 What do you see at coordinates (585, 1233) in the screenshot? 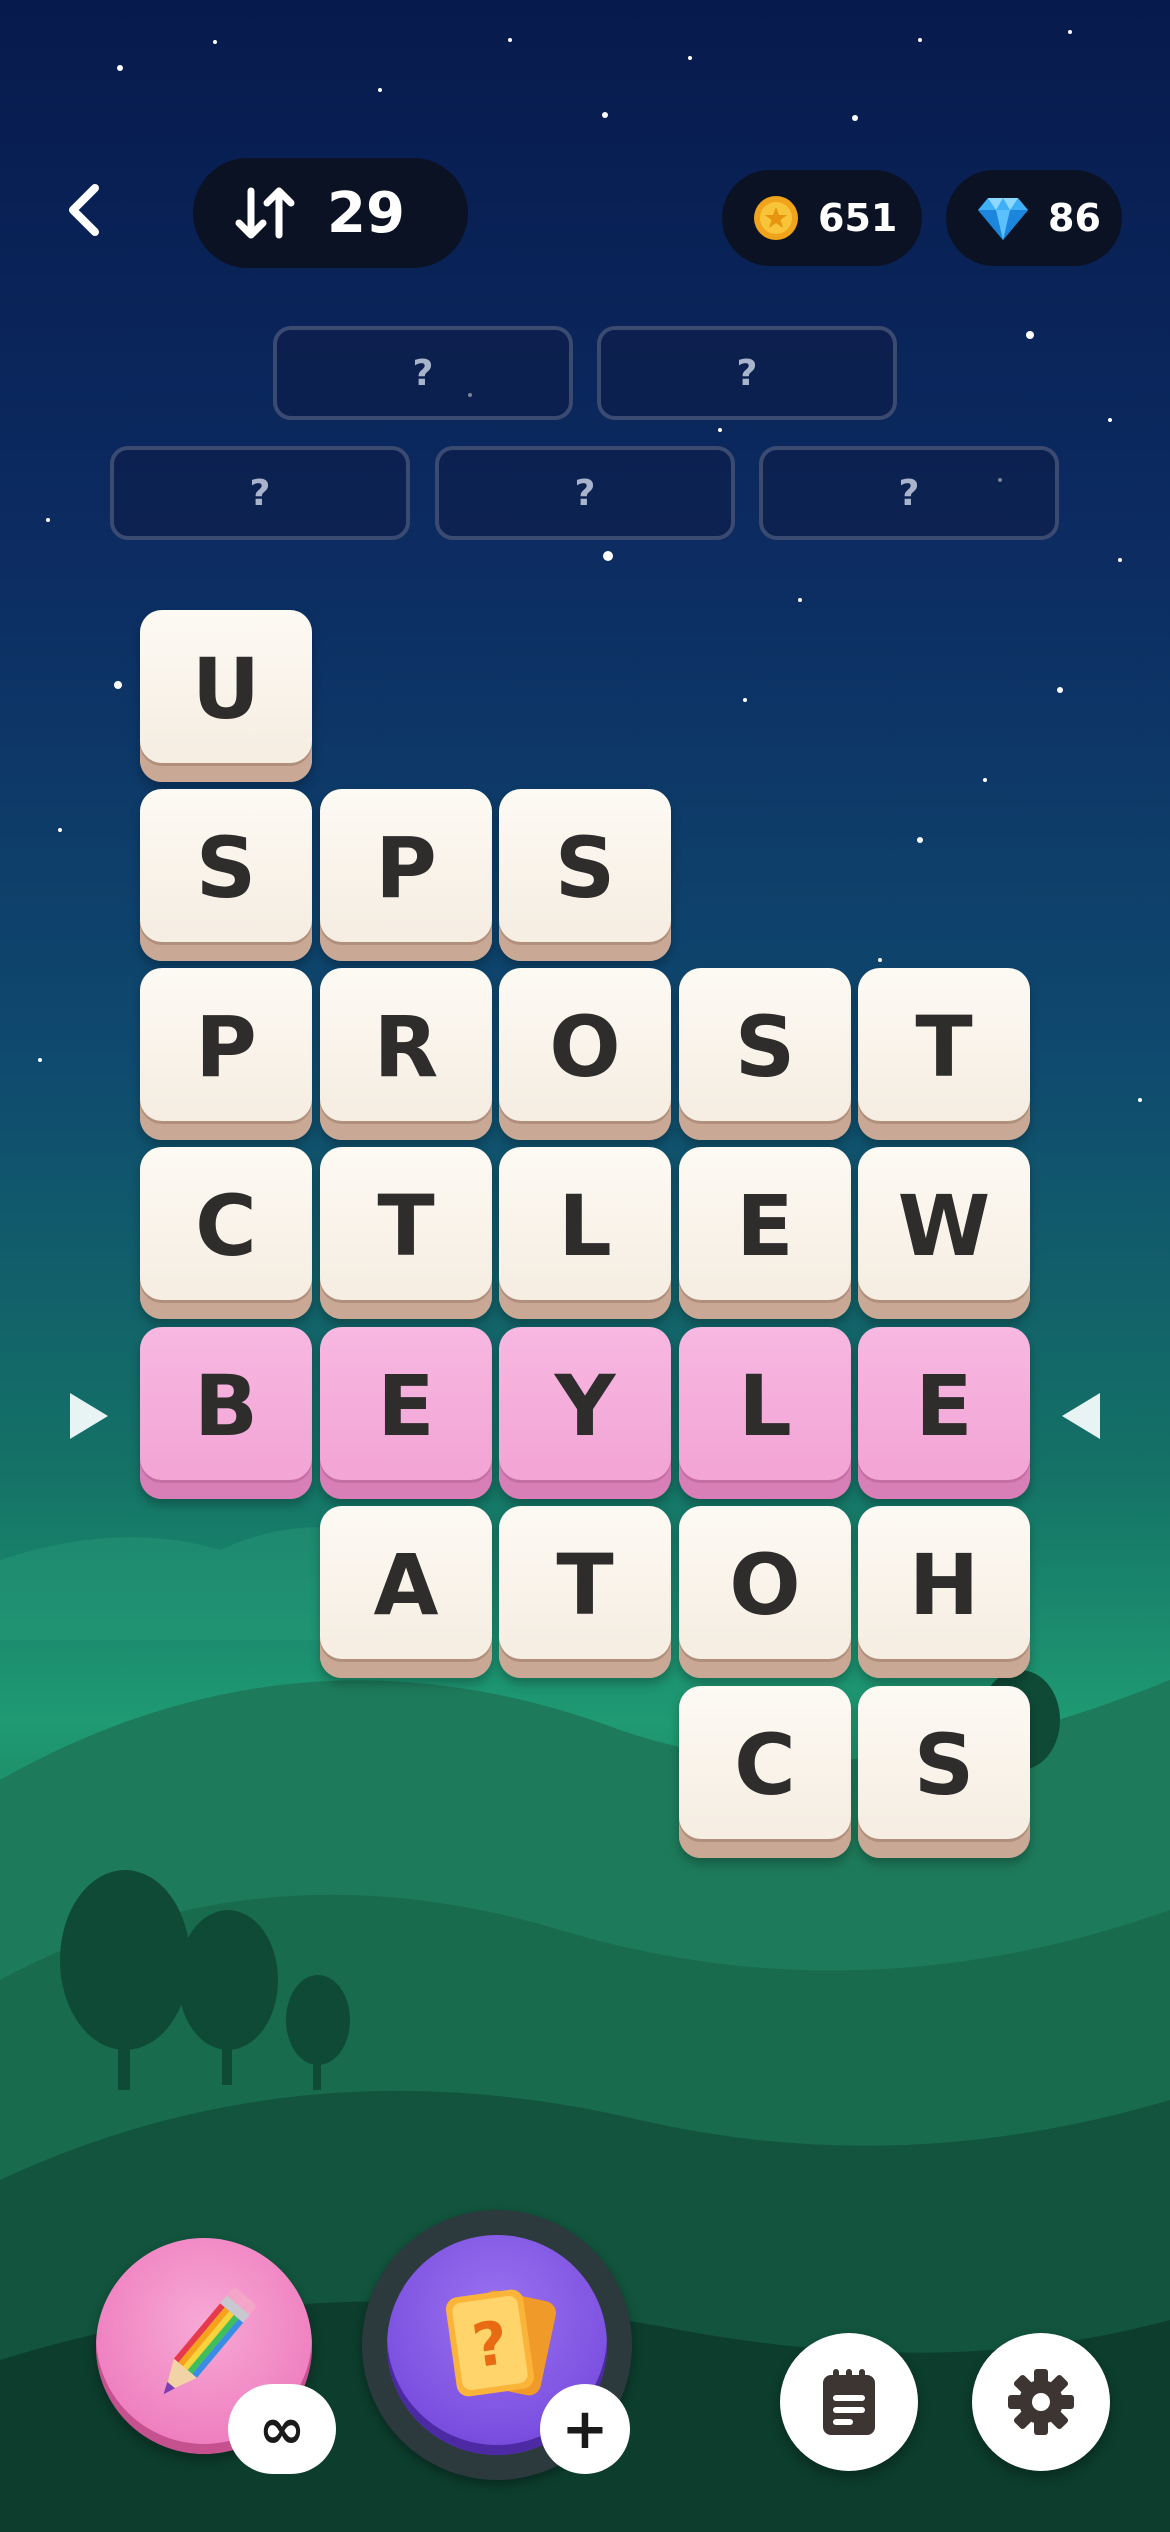
I see `letter-tile: L` at bounding box center [585, 1233].